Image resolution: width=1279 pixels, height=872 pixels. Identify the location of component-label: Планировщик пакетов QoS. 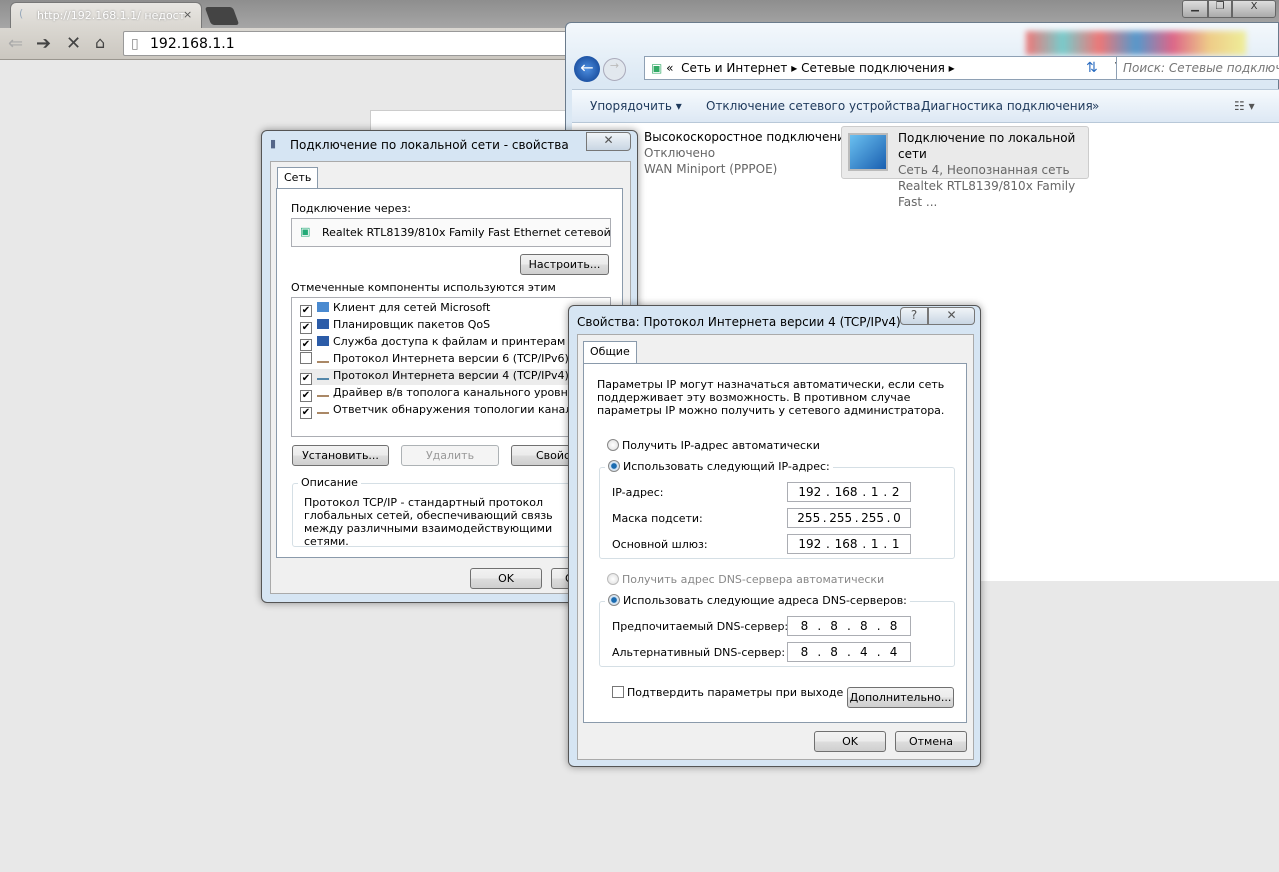
(412, 324).